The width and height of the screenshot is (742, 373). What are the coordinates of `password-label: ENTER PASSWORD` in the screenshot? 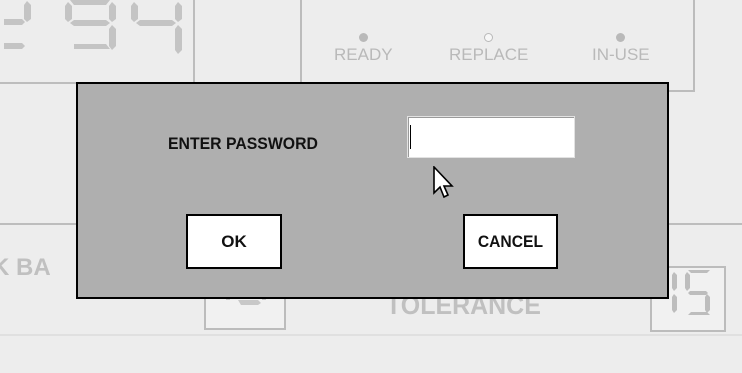 It's located at (243, 143).